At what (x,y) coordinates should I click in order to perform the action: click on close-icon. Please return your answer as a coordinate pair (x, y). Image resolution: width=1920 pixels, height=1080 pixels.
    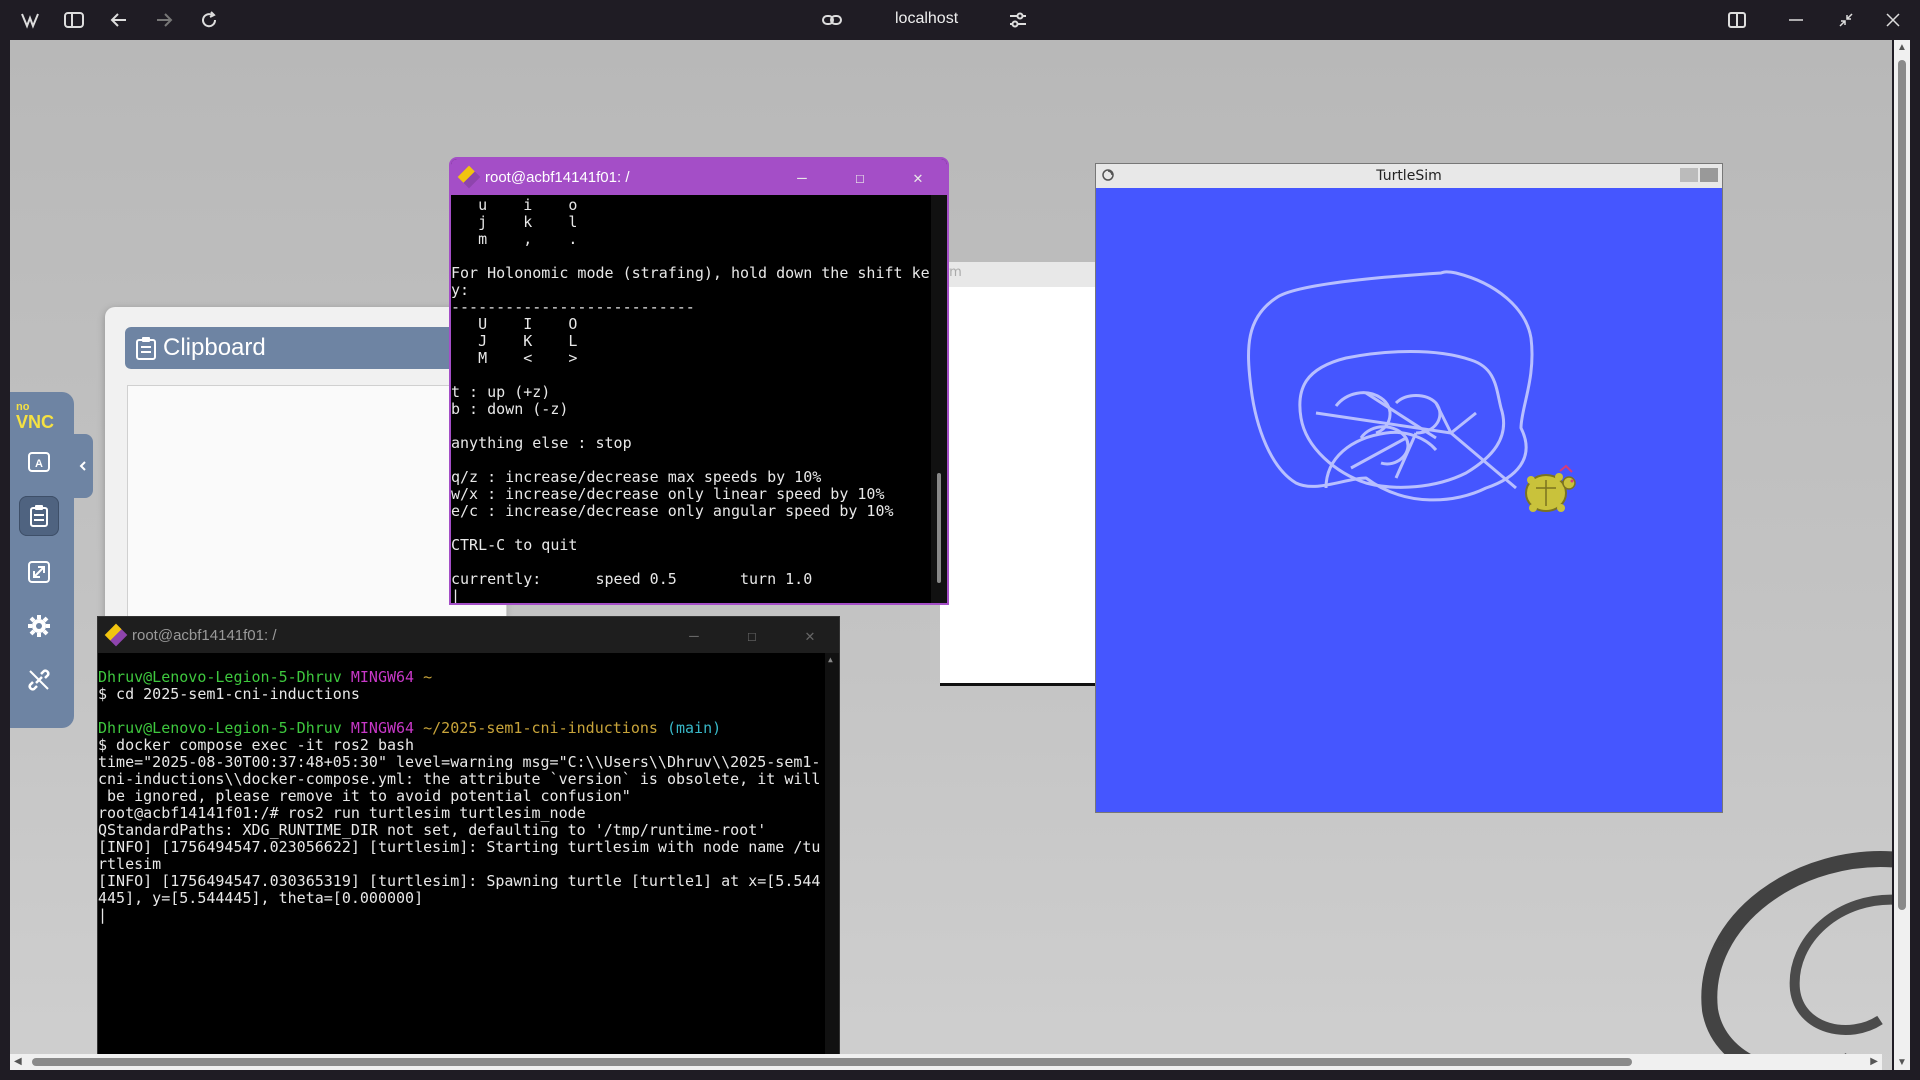
    Looking at the image, I should click on (1893, 20).